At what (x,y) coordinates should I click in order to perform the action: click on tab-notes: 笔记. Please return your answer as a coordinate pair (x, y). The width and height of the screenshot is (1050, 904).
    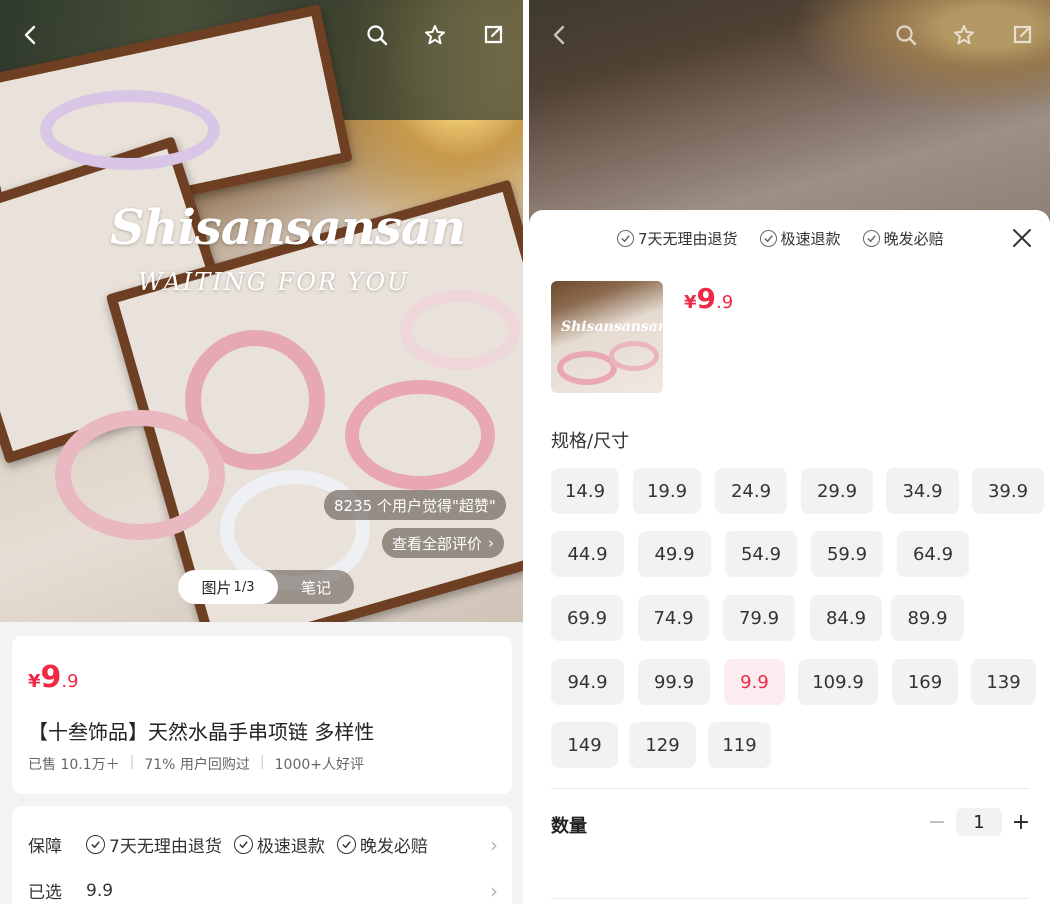
    Looking at the image, I should click on (316, 587).